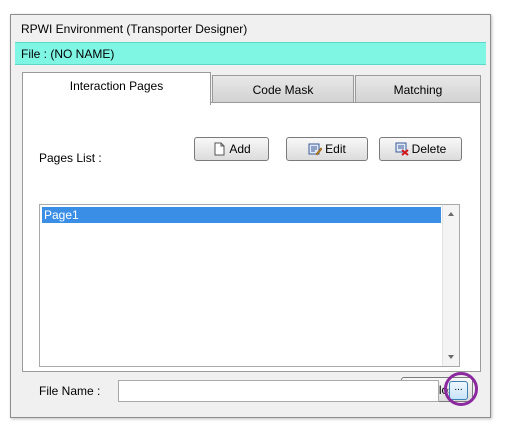 The image size is (505, 432). I want to click on delete-button: Delete, so click(420, 149).